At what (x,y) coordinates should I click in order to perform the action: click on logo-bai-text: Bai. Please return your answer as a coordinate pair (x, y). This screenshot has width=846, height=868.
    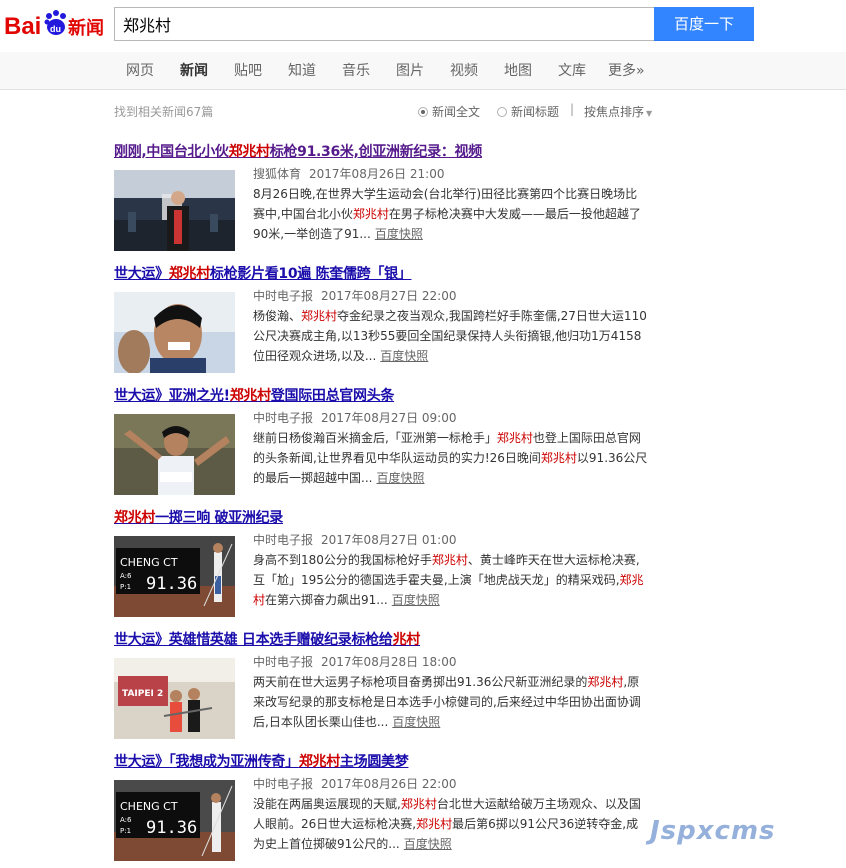
    Looking at the image, I should click on (22, 26).